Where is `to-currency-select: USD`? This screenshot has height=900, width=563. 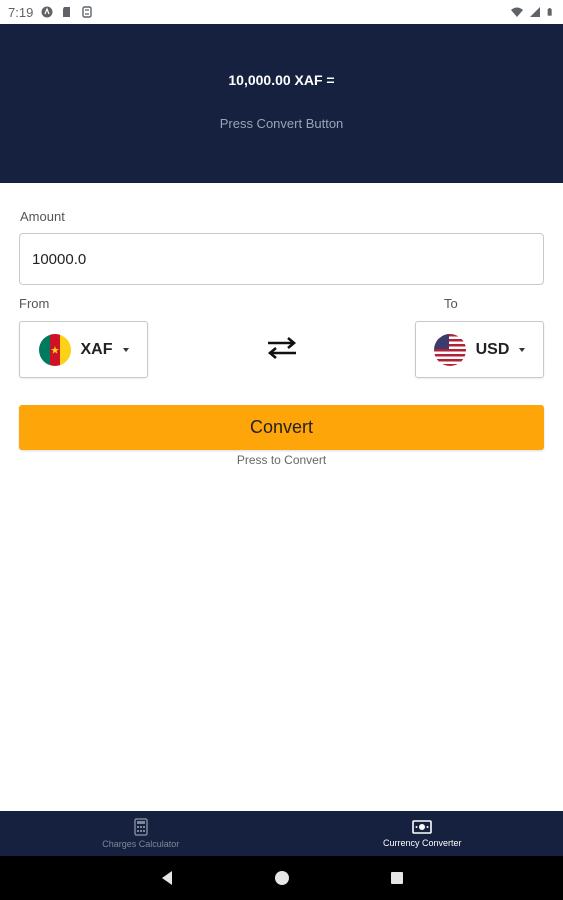 to-currency-select: USD is located at coordinates (479, 349).